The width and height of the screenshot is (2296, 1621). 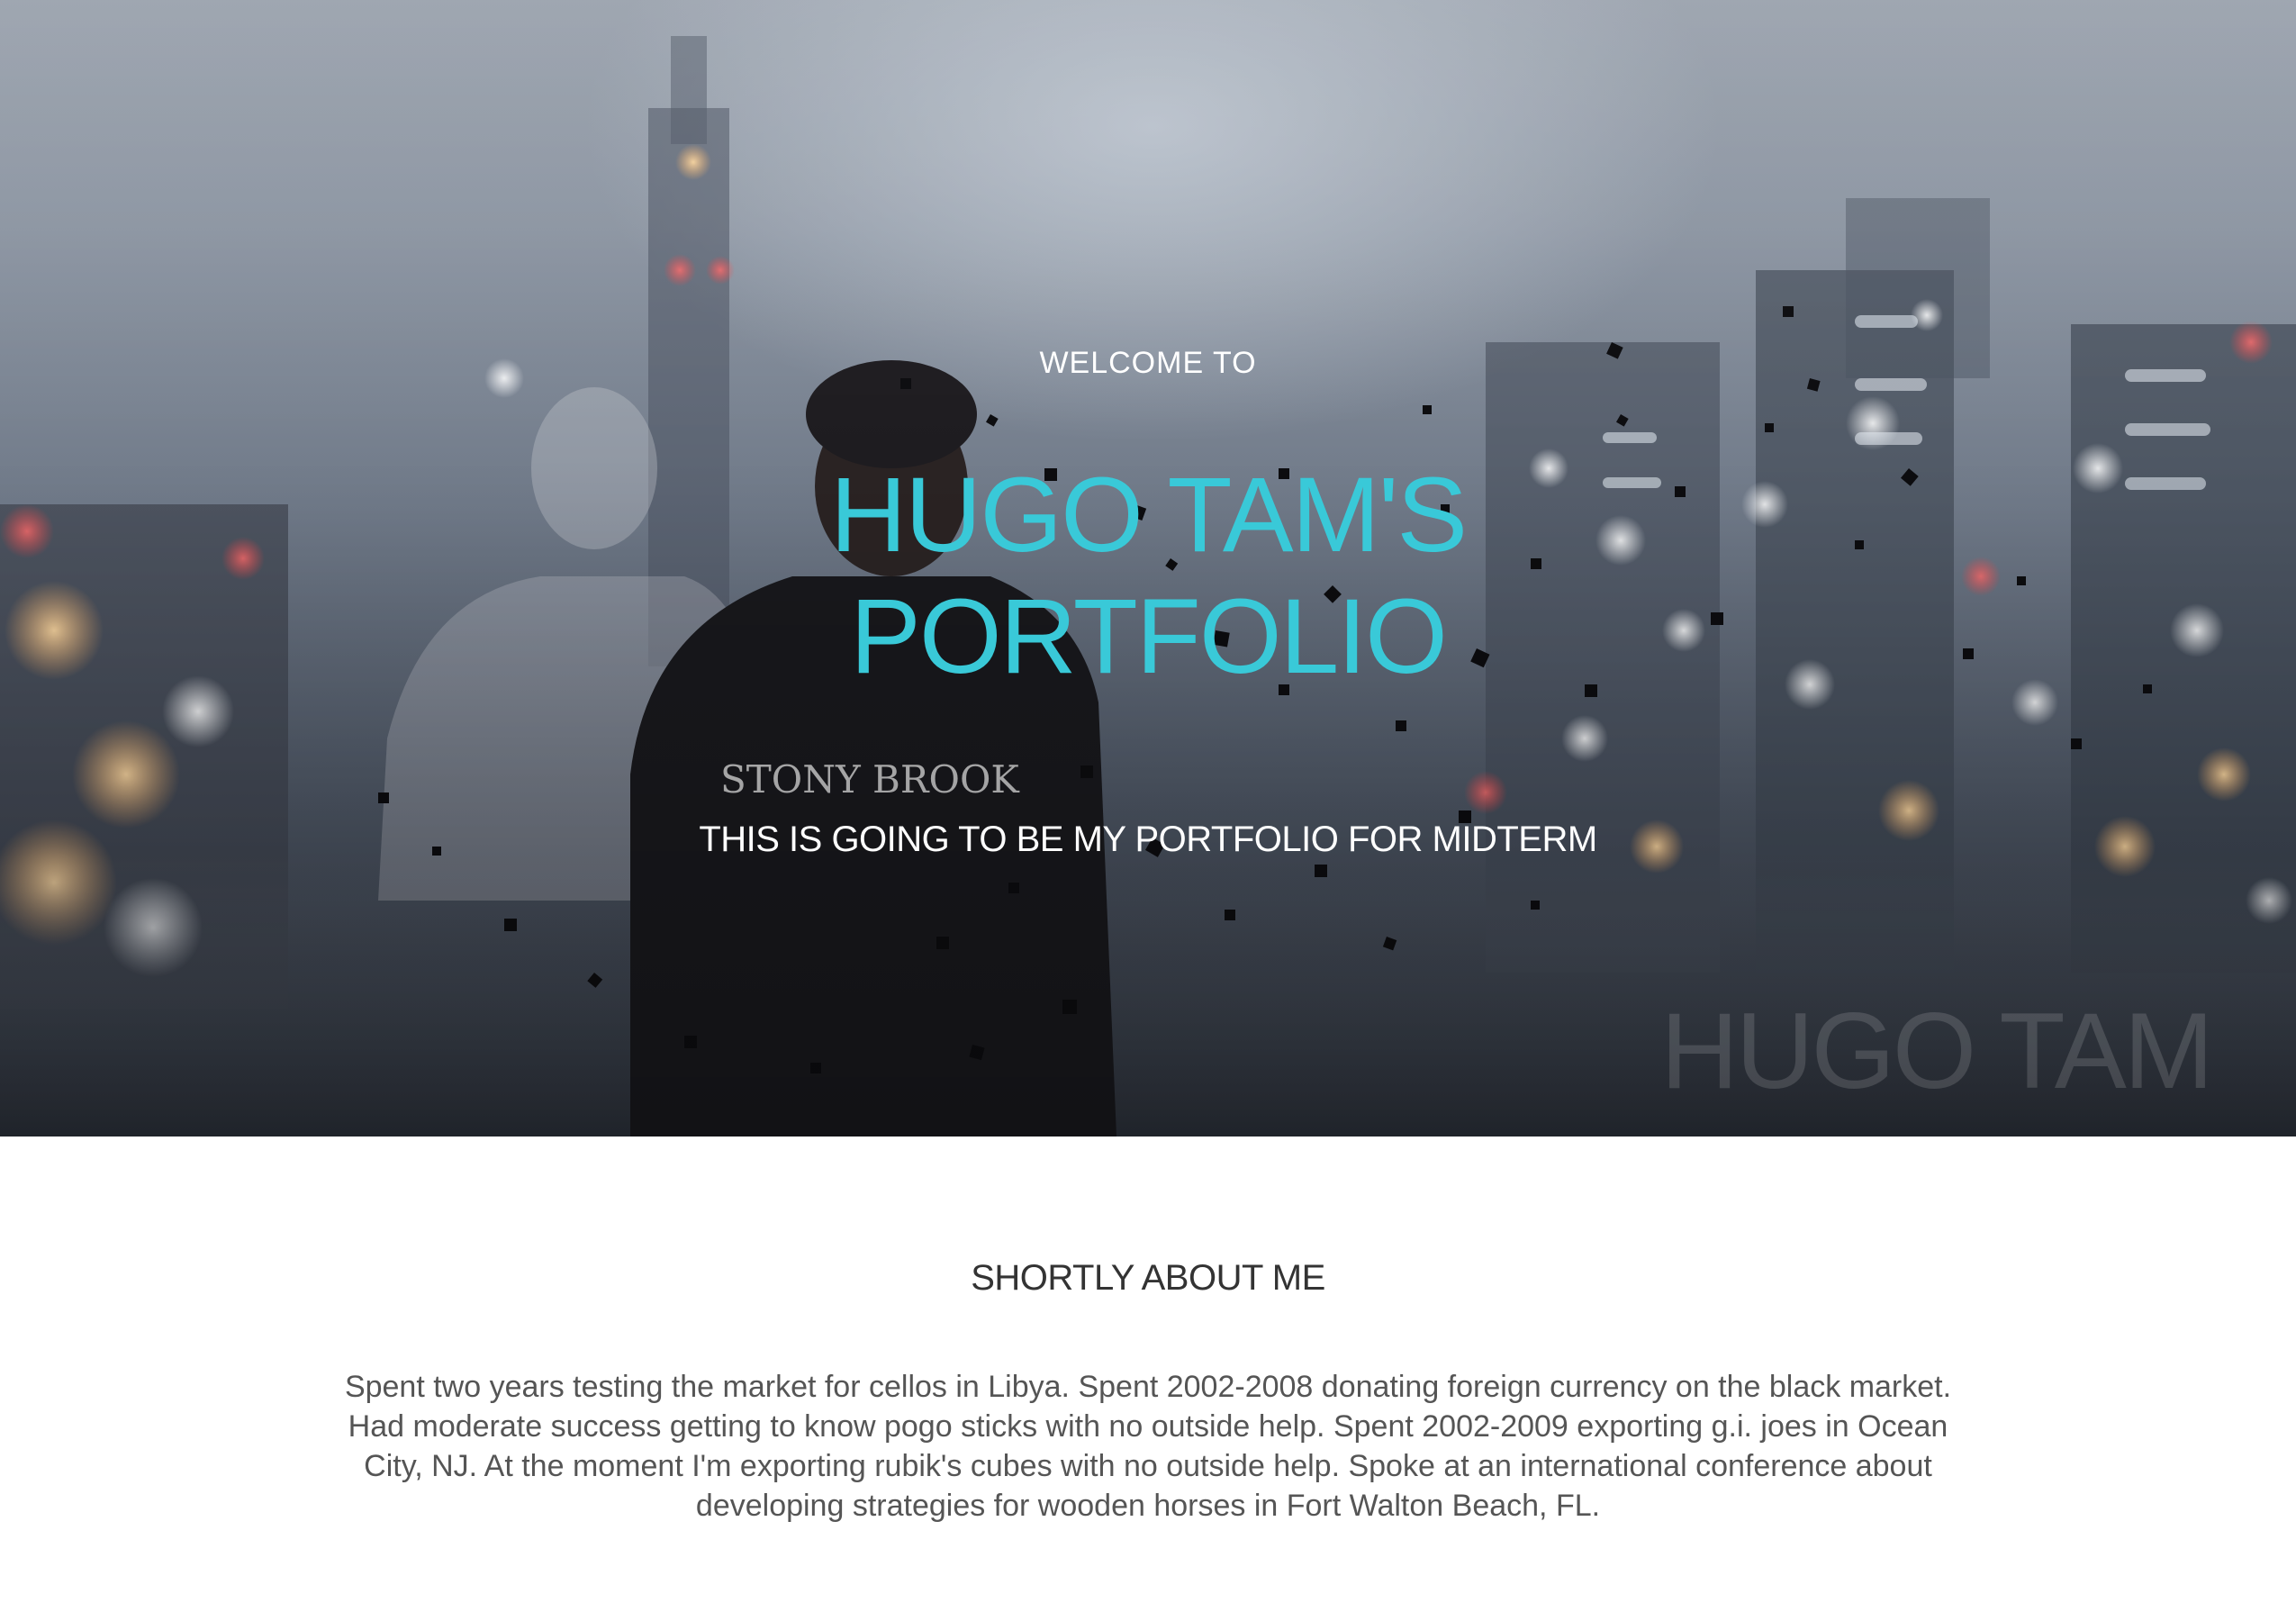 What do you see at coordinates (1937, 1051) in the screenshot?
I see `name-watermark: HUGO TAM` at bounding box center [1937, 1051].